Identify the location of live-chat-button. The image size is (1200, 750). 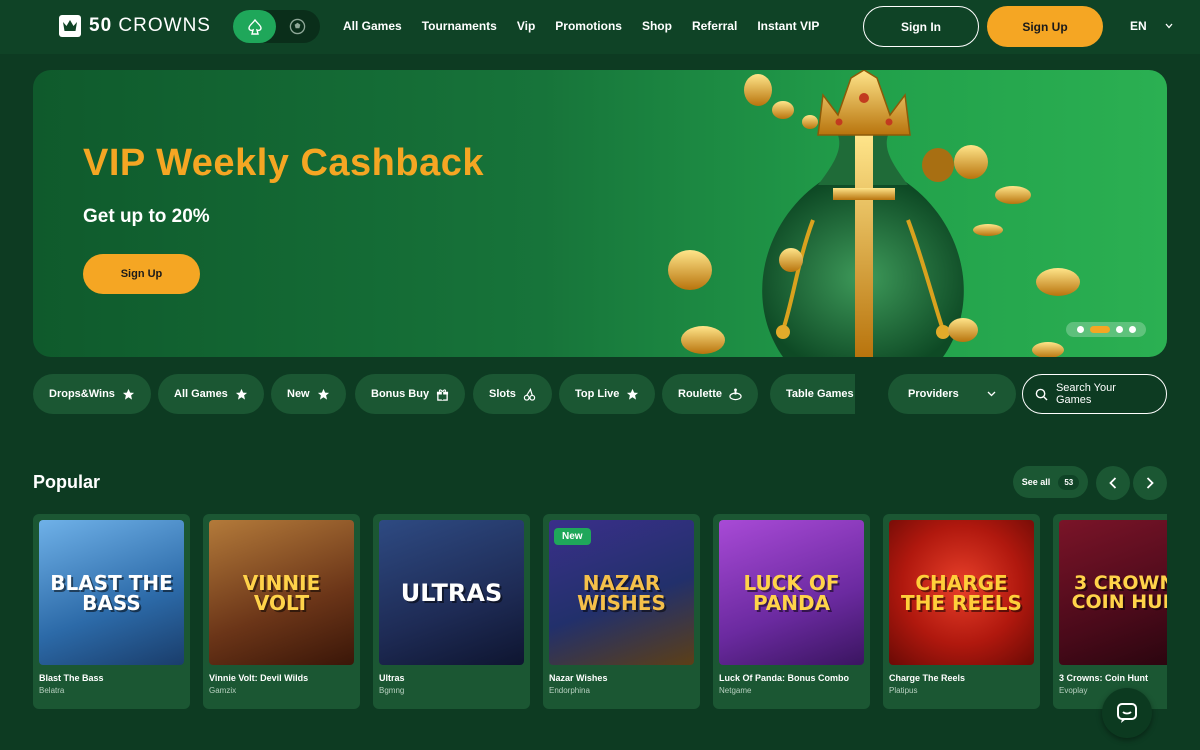
(1127, 713).